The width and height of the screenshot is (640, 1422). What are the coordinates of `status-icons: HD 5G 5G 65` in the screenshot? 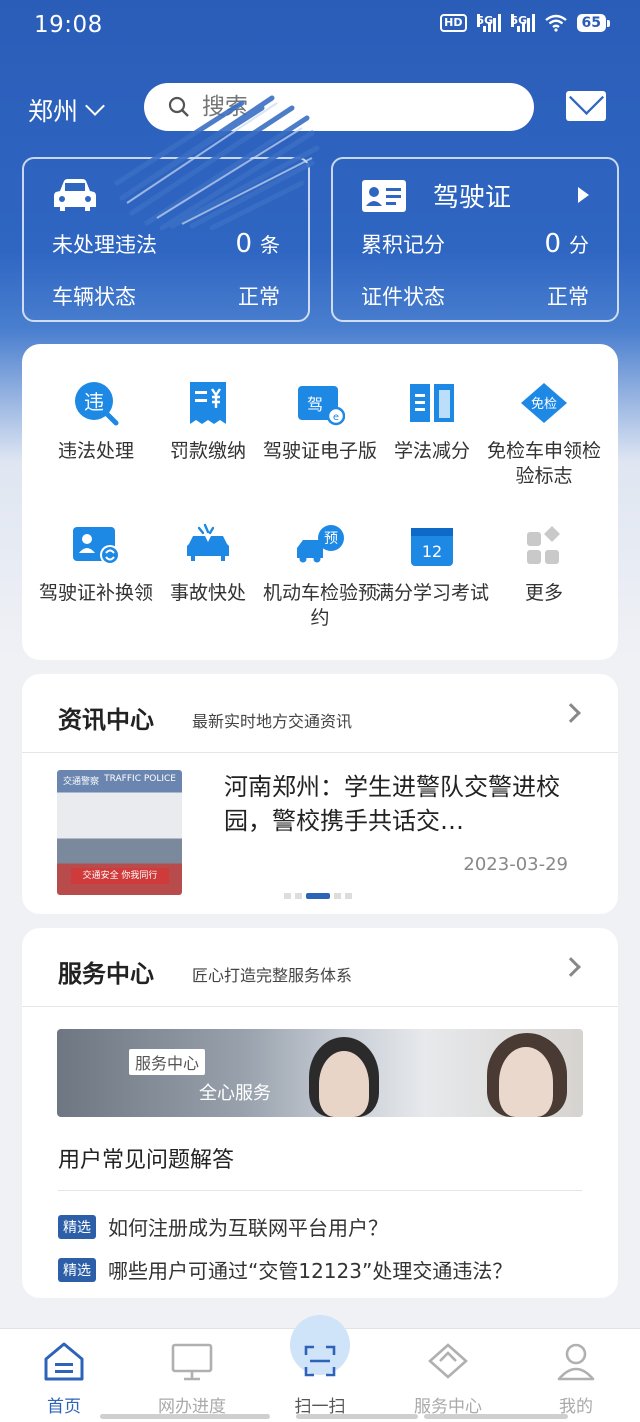 It's located at (525, 23).